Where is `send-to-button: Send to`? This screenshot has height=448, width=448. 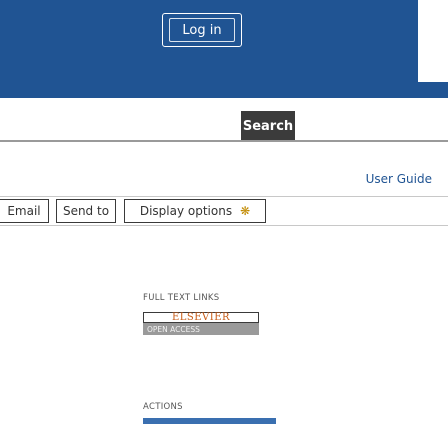 send-to-button: Send to is located at coordinates (86, 211).